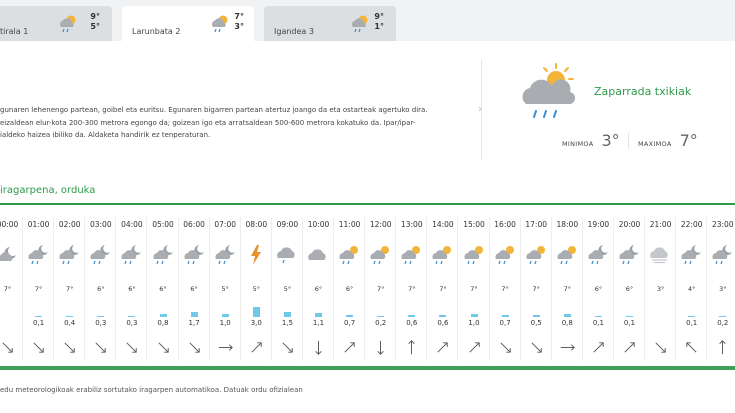  What do you see at coordinates (70, 323) in the screenshot?
I see `hour-precipitation: 0,4` at bounding box center [70, 323].